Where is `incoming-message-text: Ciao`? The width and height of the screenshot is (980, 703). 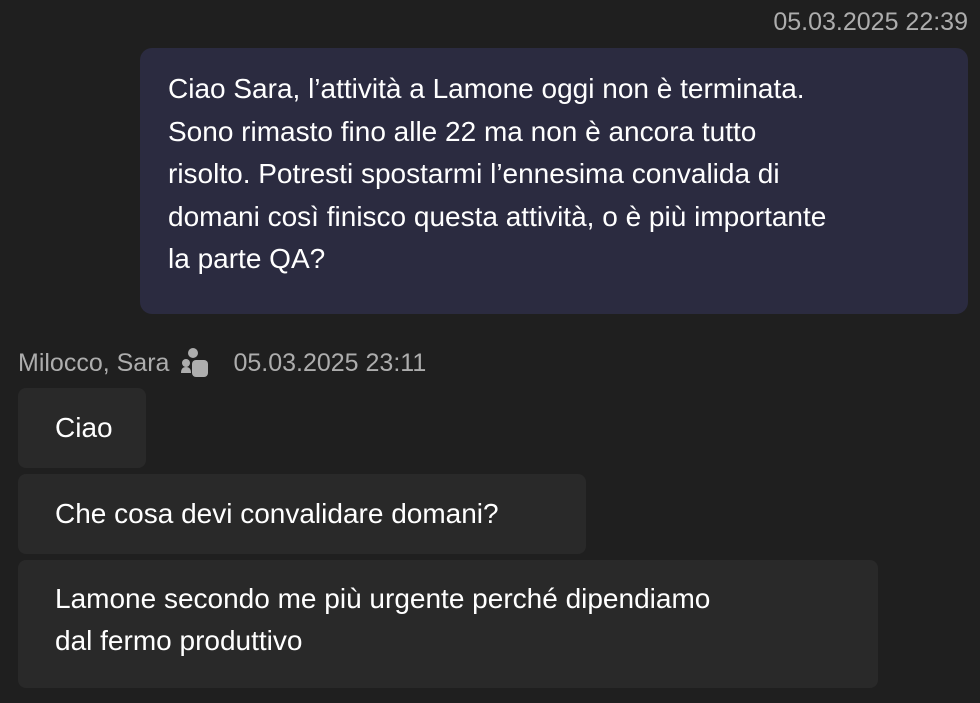 incoming-message-text: Ciao is located at coordinates (84, 427).